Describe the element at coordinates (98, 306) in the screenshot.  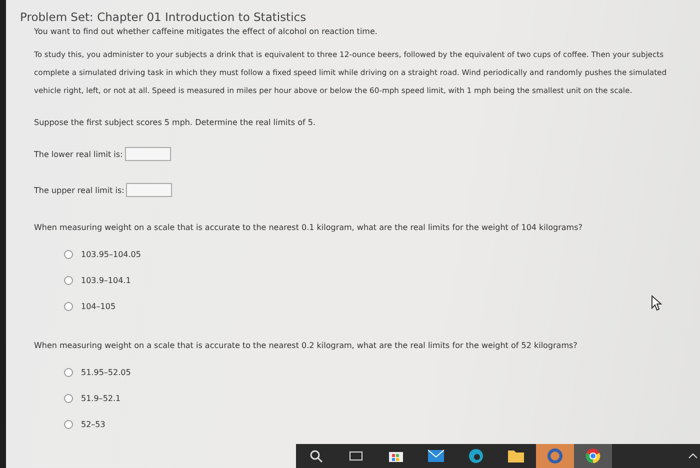
I see `option-label: 104–105` at that location.